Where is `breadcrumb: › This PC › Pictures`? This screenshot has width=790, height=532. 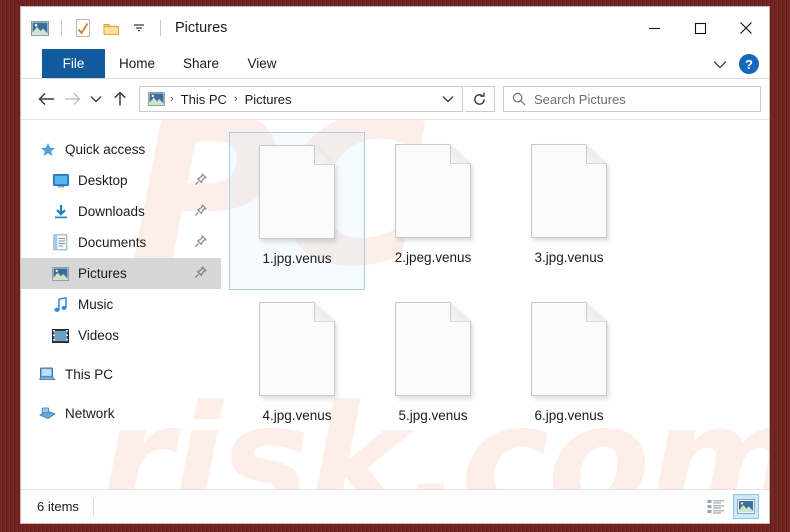 breadcrumb: › This PC › Pictures is located at coordinates (291, 99).